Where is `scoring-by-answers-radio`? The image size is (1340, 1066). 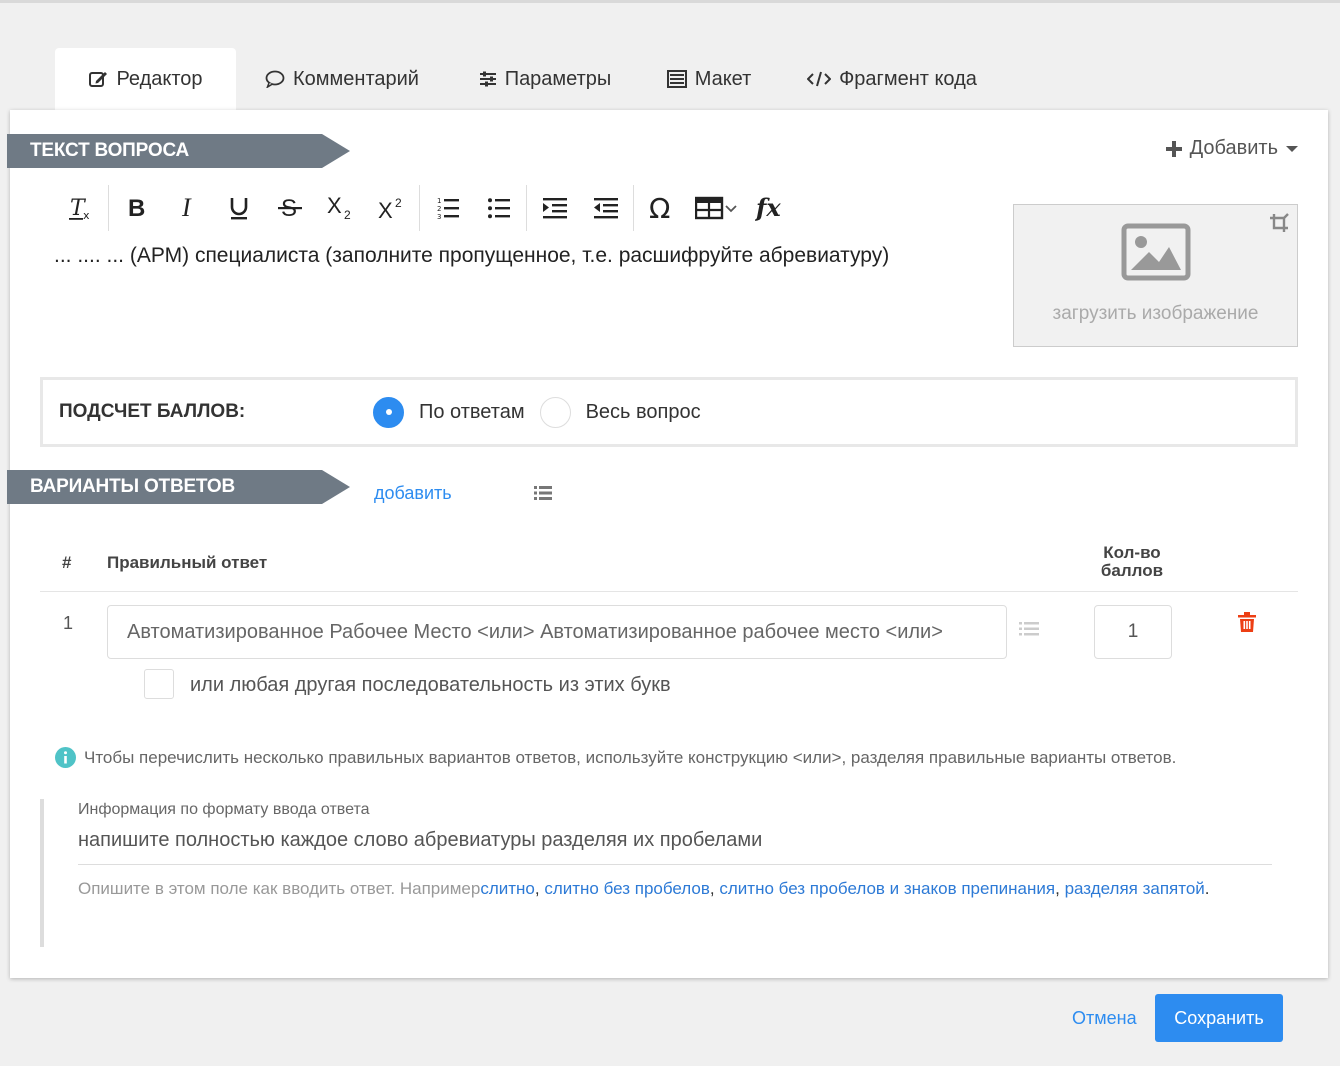 scoring-by-answers-radio is located at coordinates (388, 412).